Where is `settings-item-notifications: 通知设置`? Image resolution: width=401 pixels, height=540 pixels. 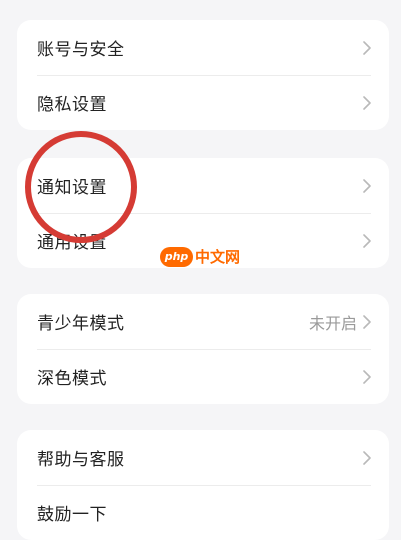
settings-item-notifications: 通知设置 is located at coordinates (203, 185).